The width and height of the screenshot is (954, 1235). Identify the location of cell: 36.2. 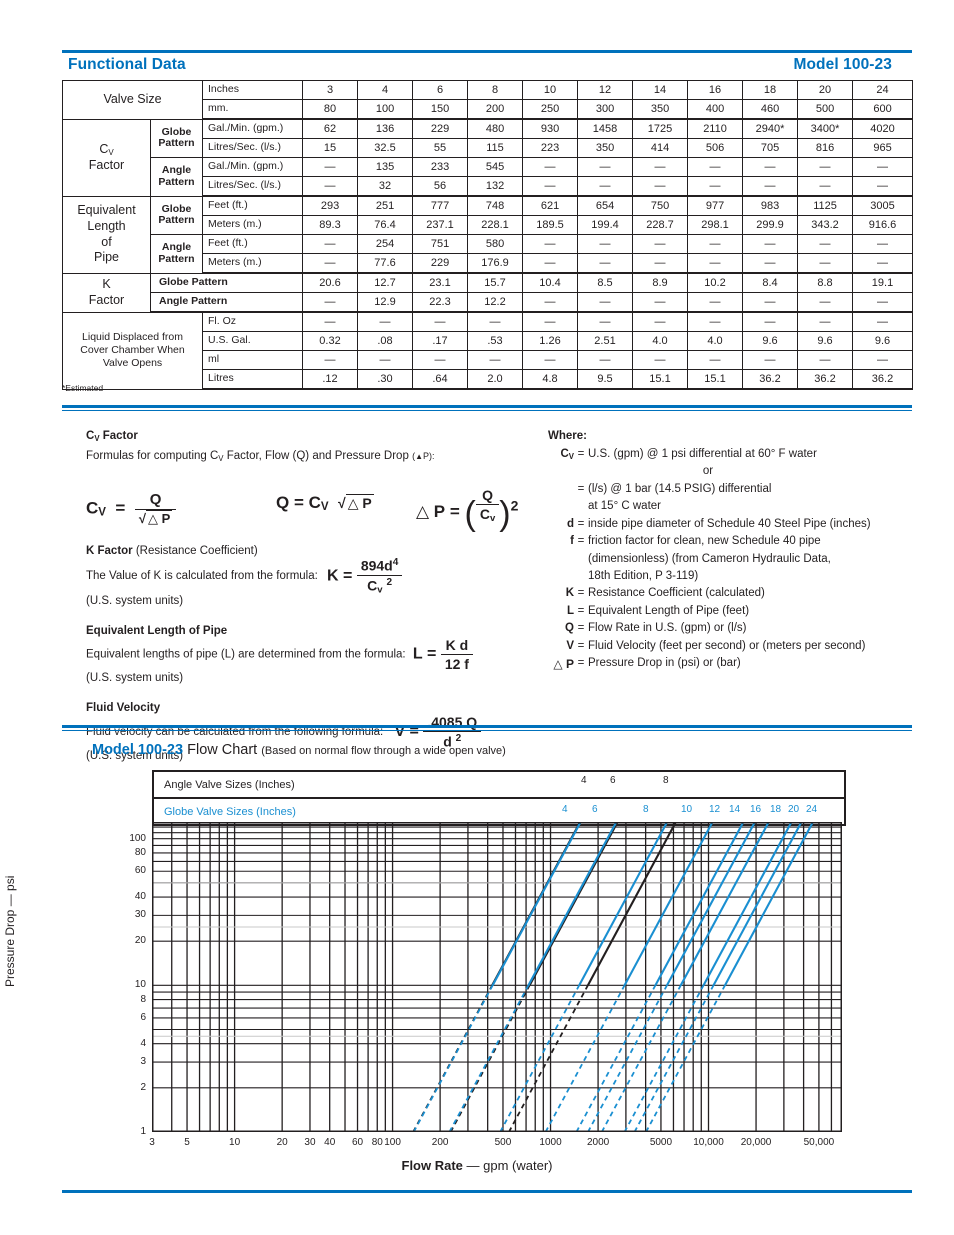
(825, 379).